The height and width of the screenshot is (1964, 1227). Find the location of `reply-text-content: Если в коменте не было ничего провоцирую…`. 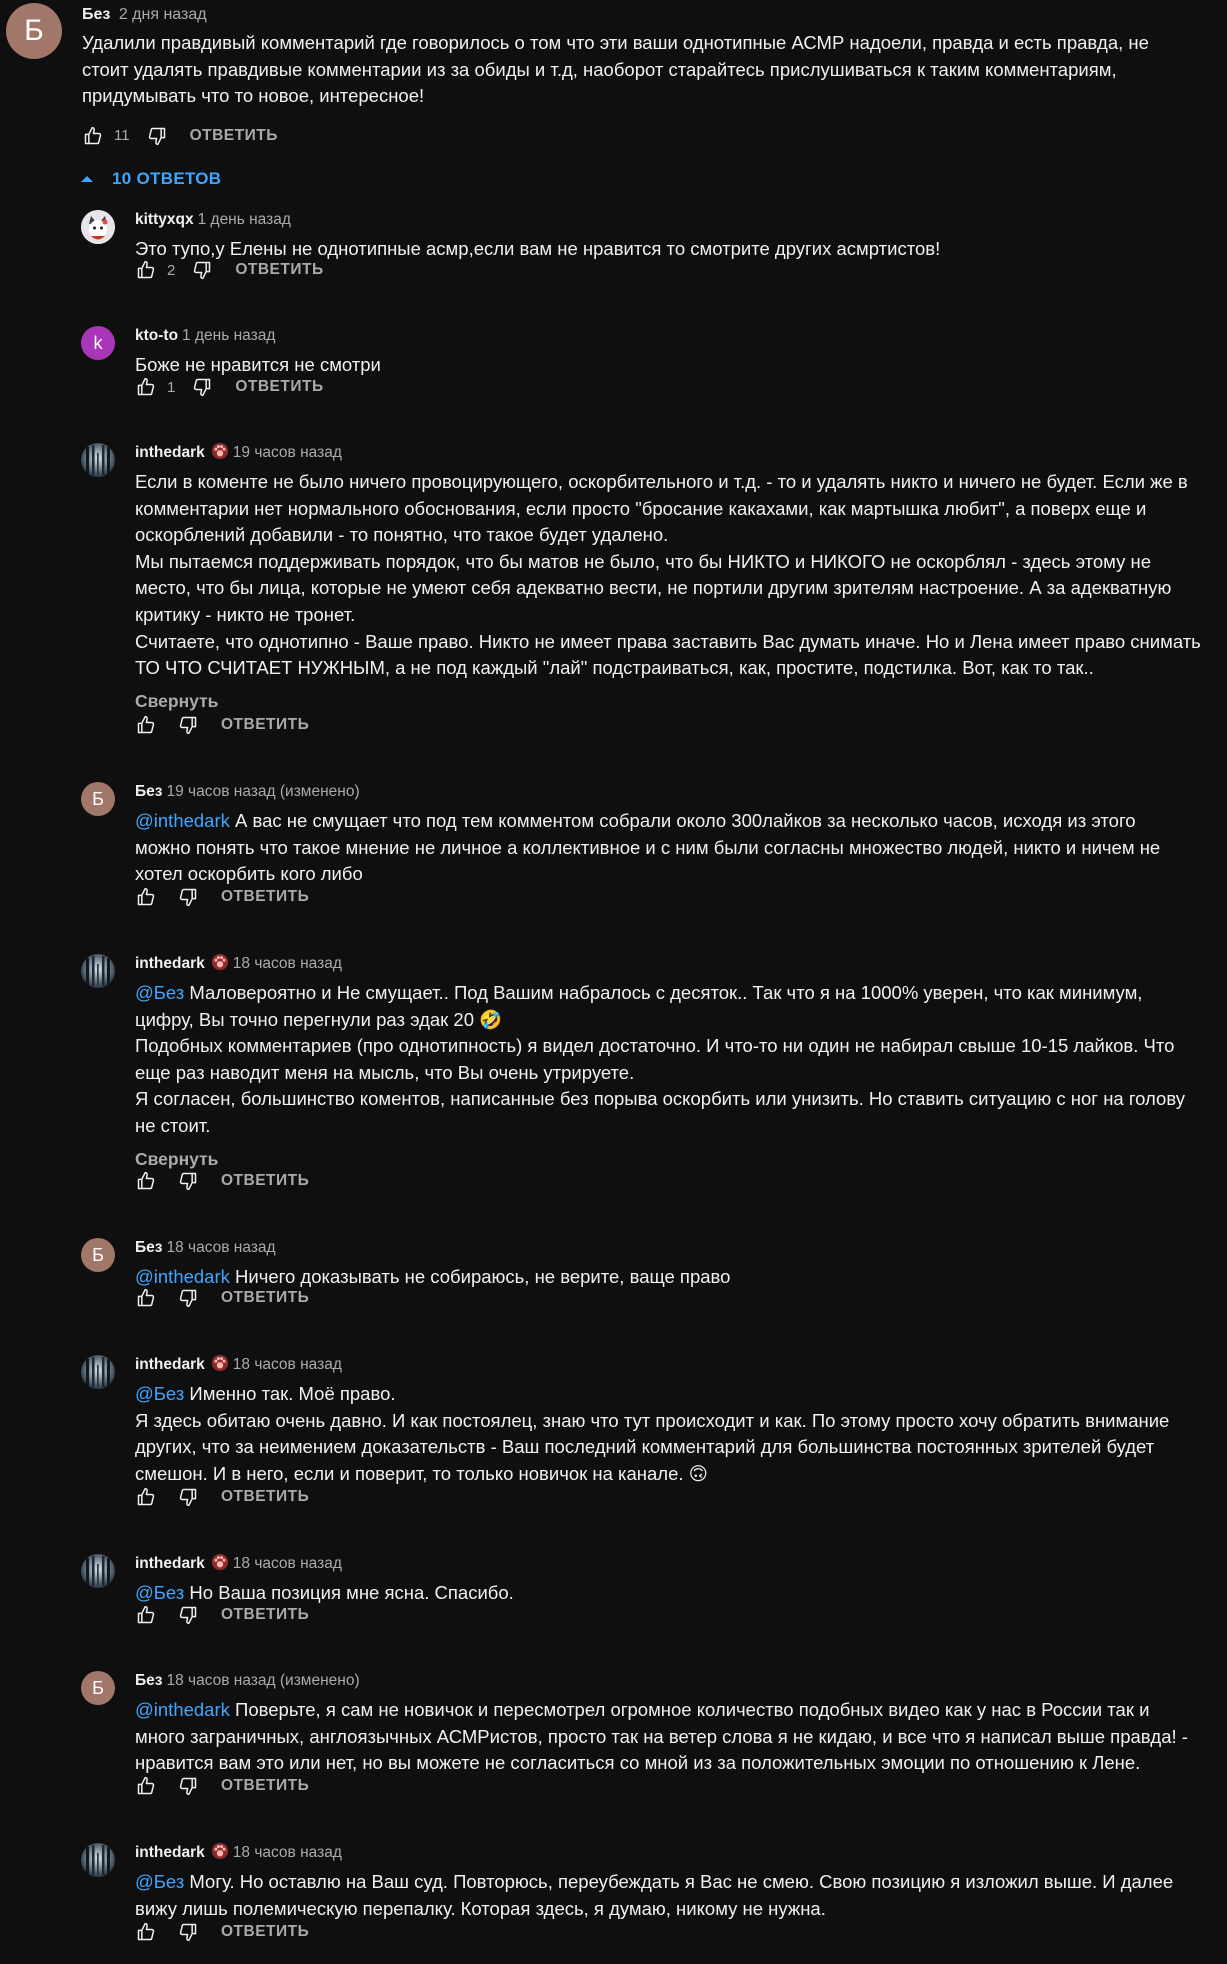

reply-text-content: Если в коменте не было ничего провоцирую… is located at coordinates (668, 575).